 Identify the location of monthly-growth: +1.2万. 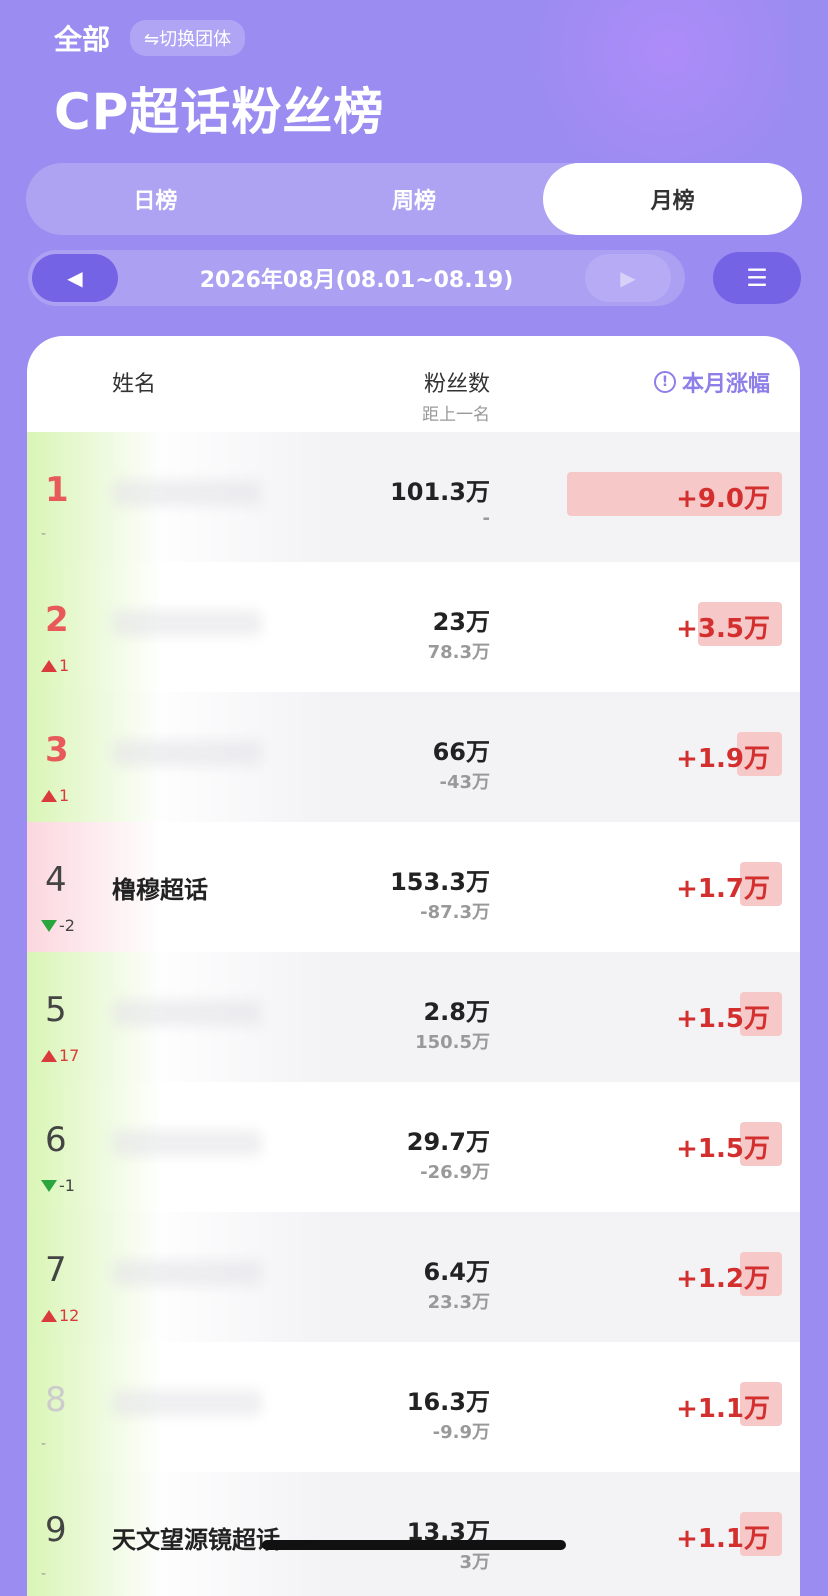
(723, 1279).